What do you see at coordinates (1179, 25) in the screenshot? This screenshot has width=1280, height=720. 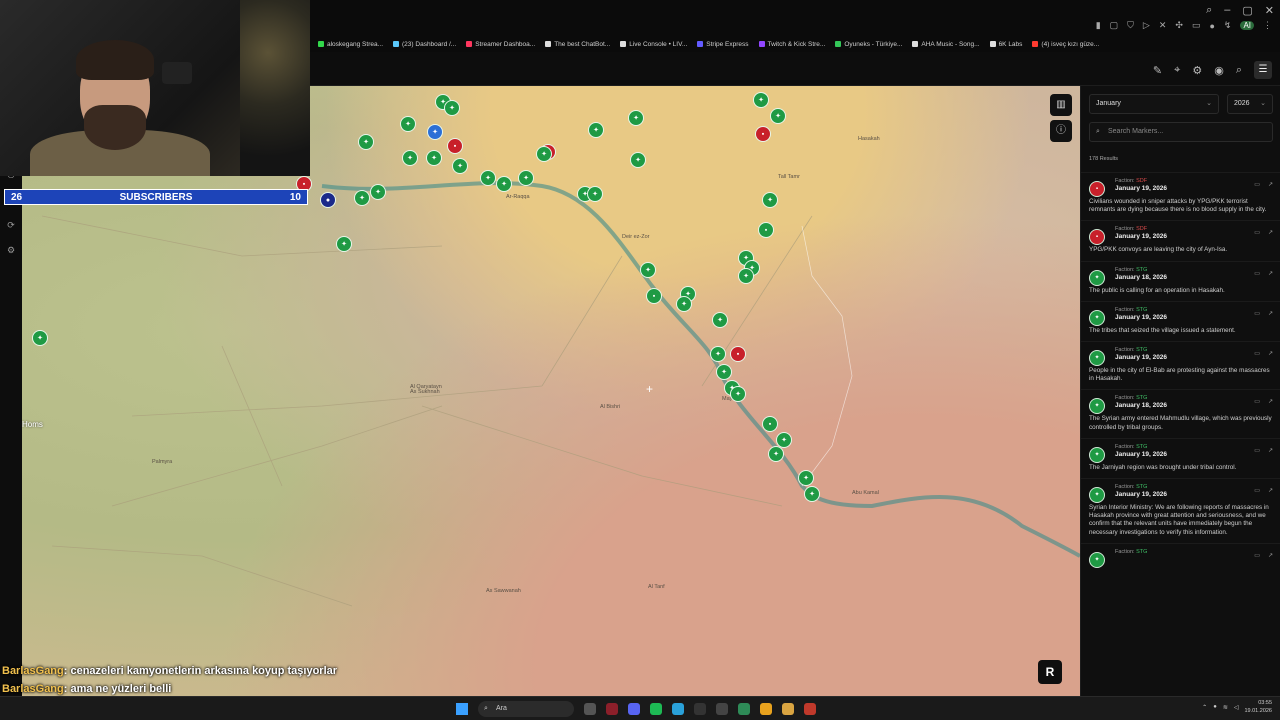 I see `puzzle-icon: ✣` at bounding box center [1179, 25].